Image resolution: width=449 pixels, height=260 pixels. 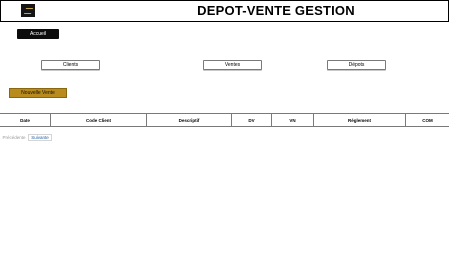 I want to click on pagination-previous: Précédente, so click(x=14, y=137).